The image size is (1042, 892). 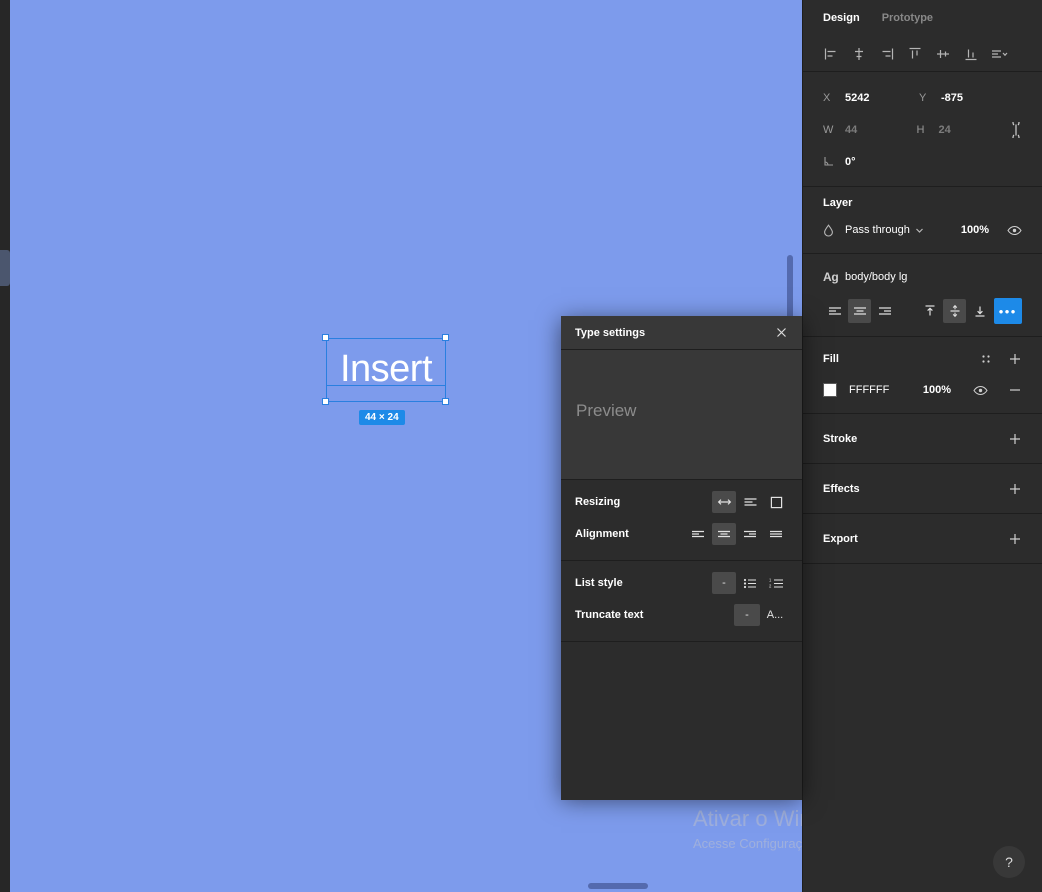 What do you see at coordinates (681, 534) in the screenshot?
I see `alignment-row: Alignment` at bounding box center [681, 534].